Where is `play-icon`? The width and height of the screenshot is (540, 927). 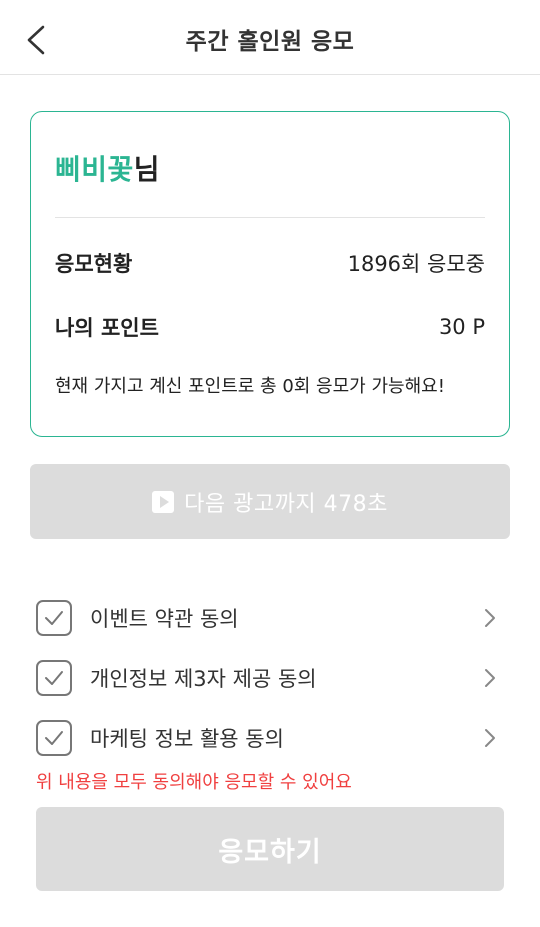 play-icon is located at coordinates (163, 501).